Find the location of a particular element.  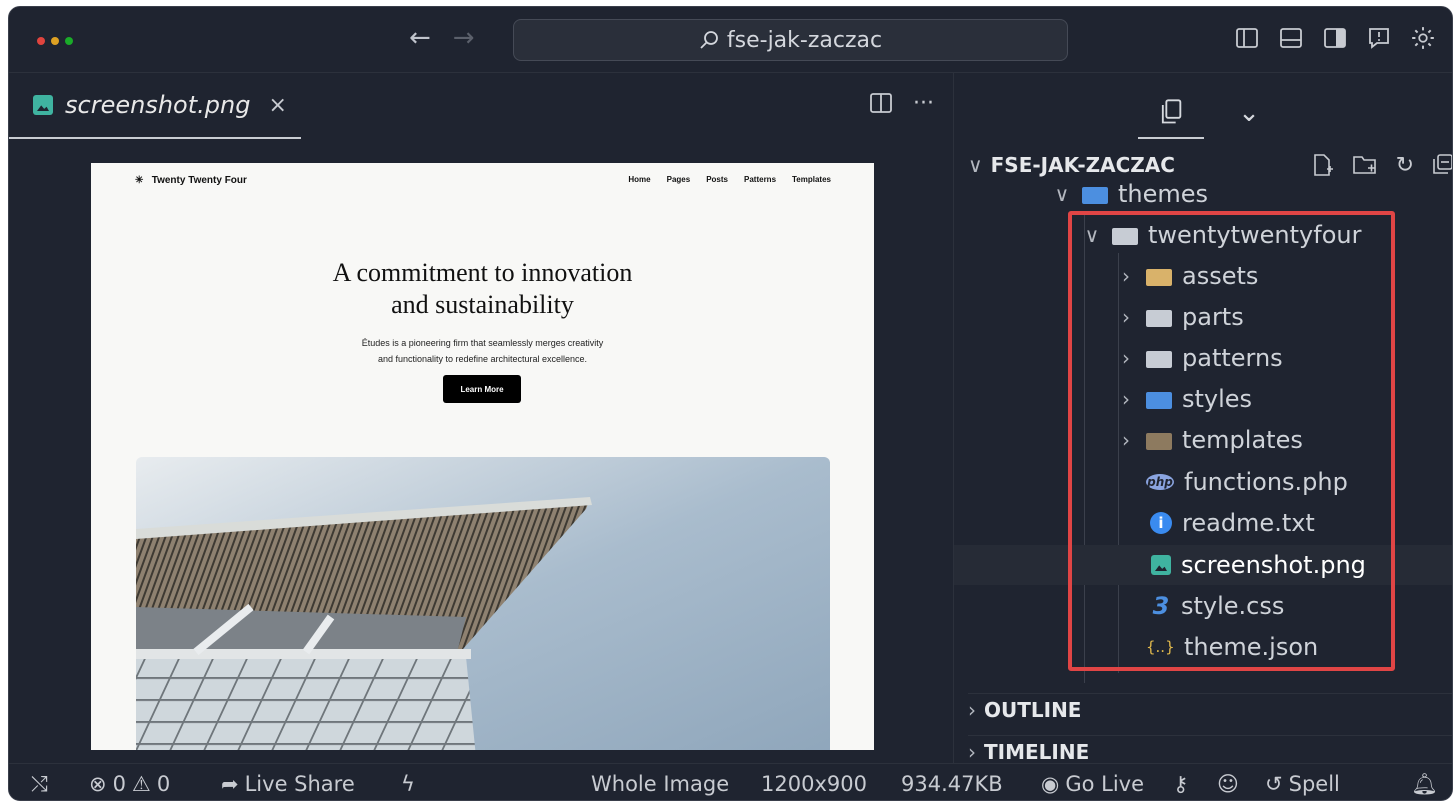

site-nav: Home Pages Posts Patterns Templates is located at coordinates (729, 179).